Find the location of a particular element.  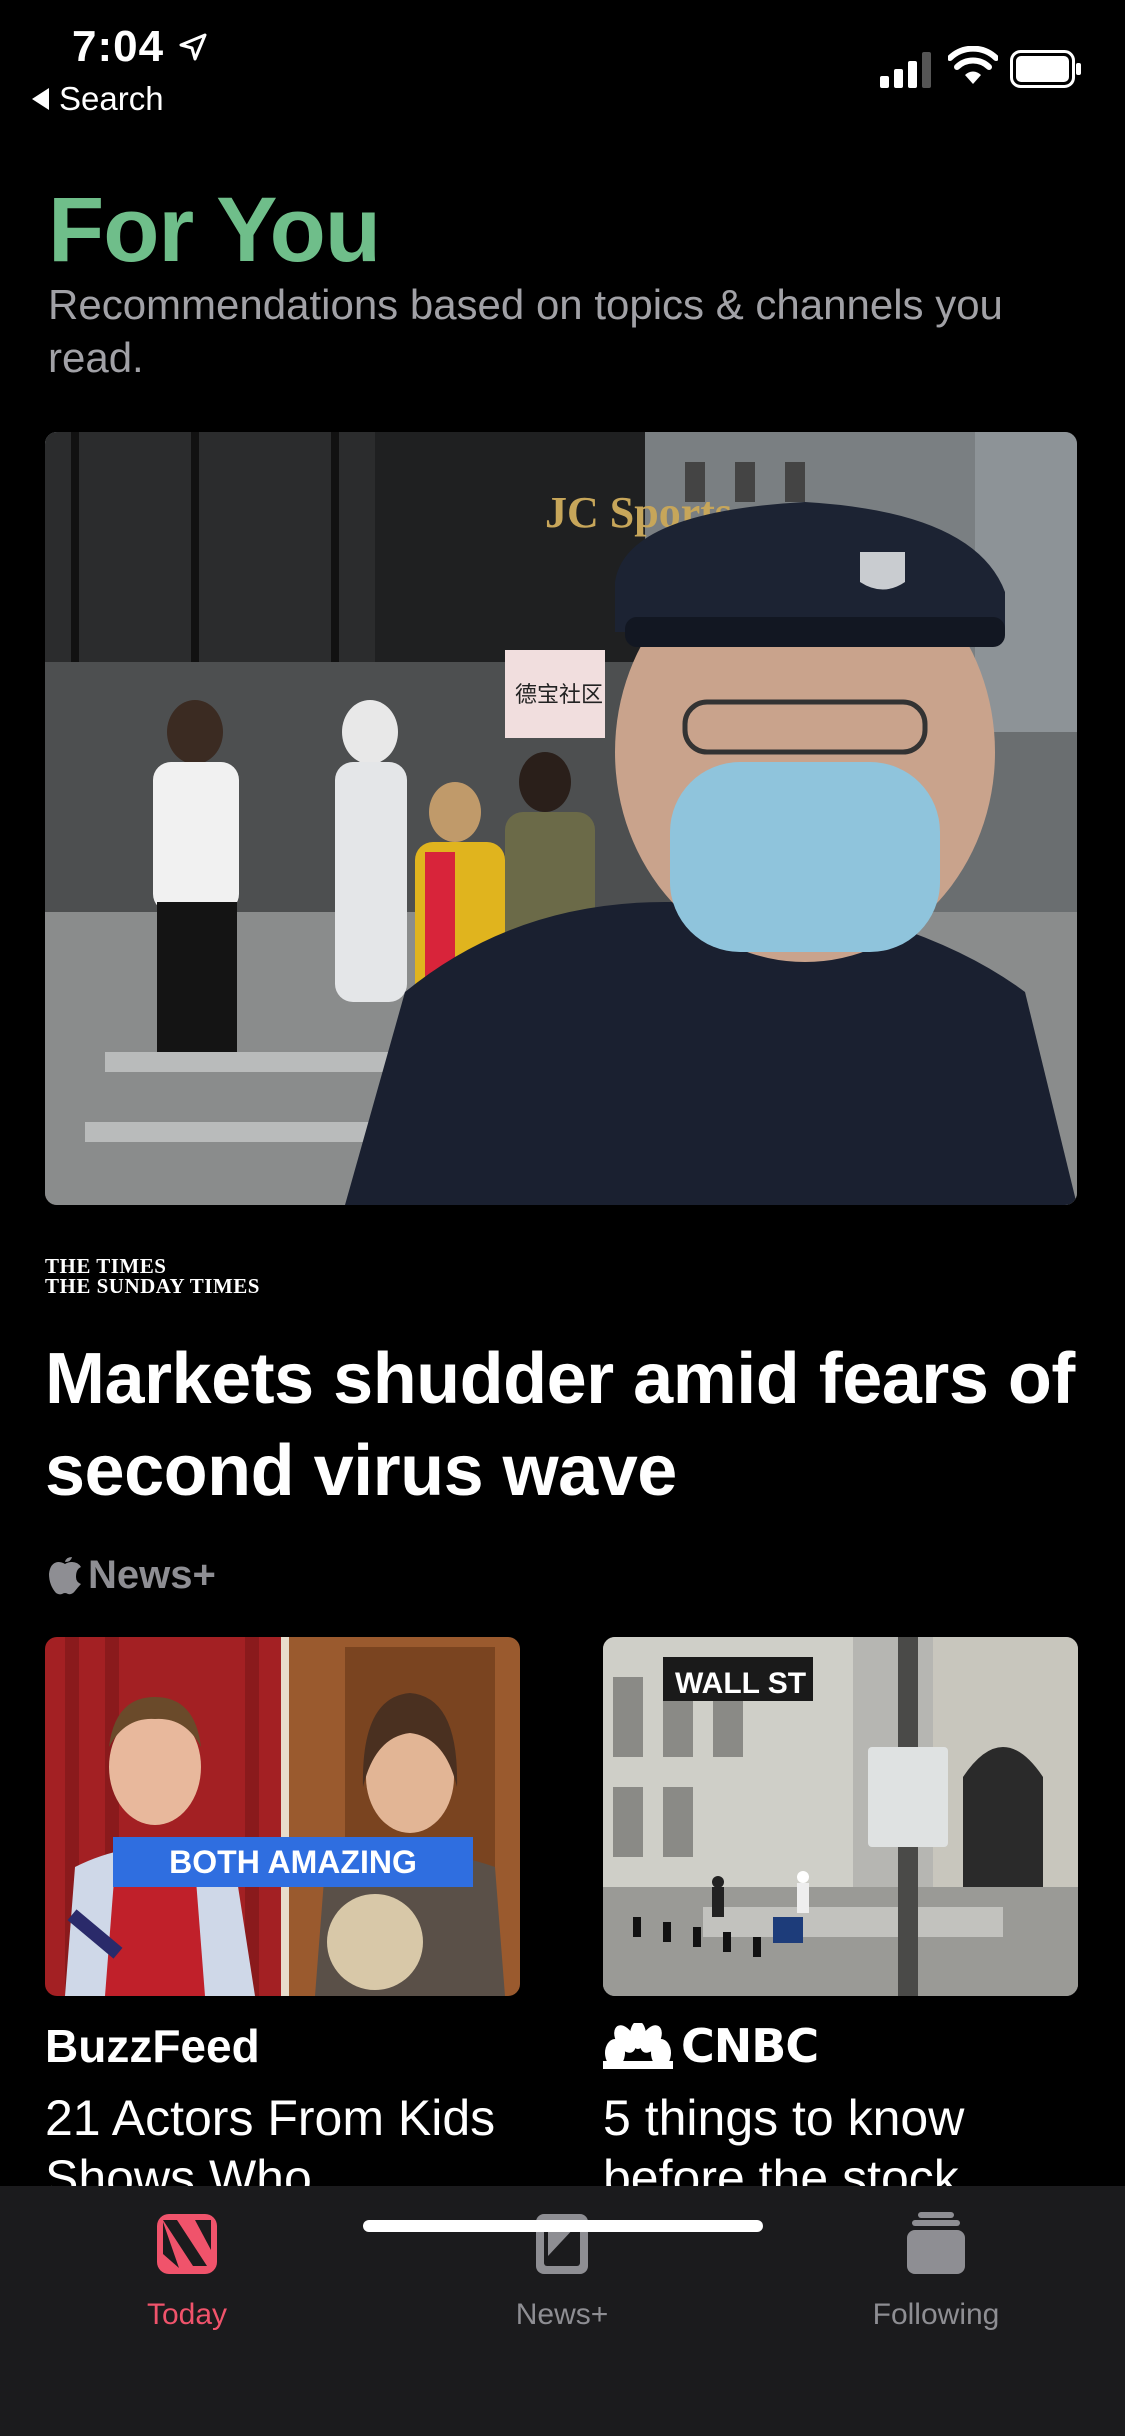

tab-news-plus-label: News+ is located at coordinates (562, 2314).